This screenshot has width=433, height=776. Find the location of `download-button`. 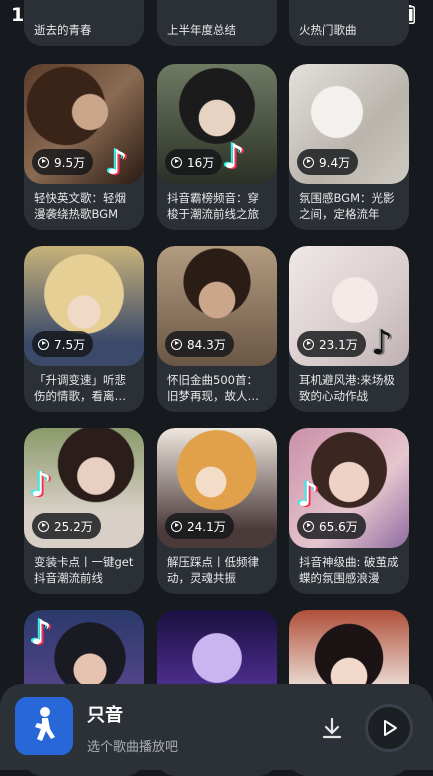

download-button is located at coordinates (332, 728).